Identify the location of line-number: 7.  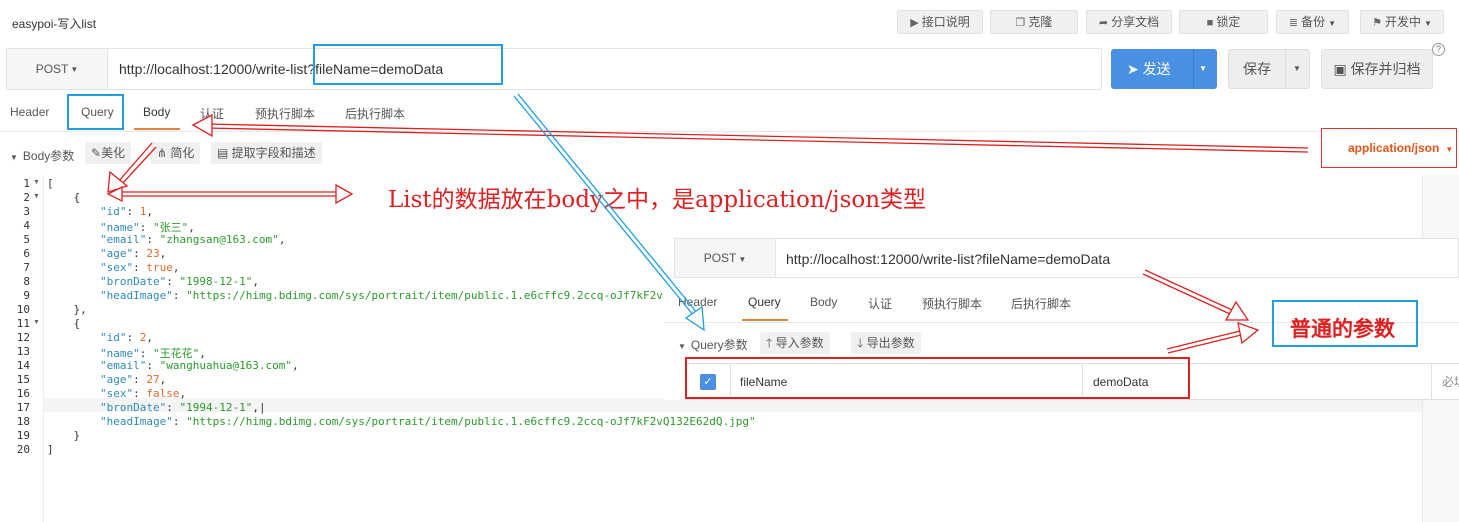
(26, 267).